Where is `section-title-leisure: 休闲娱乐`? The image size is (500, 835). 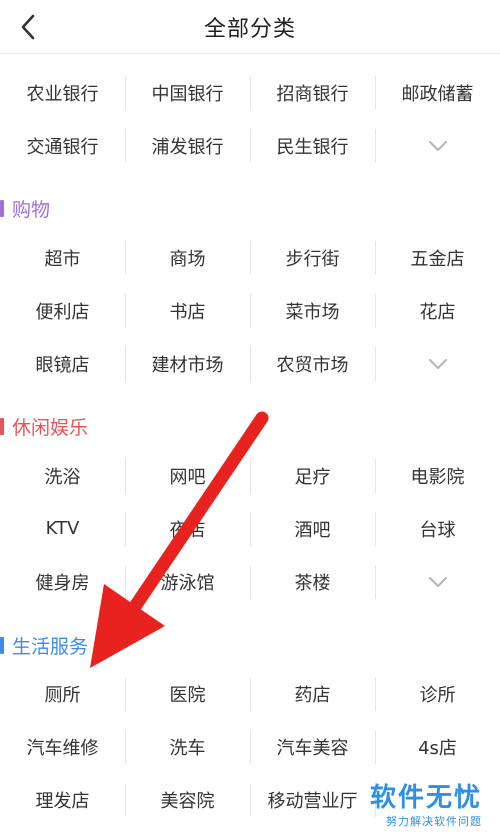 section-title-leisure: 休闲娱乐 is located at coordinates (44, 426).